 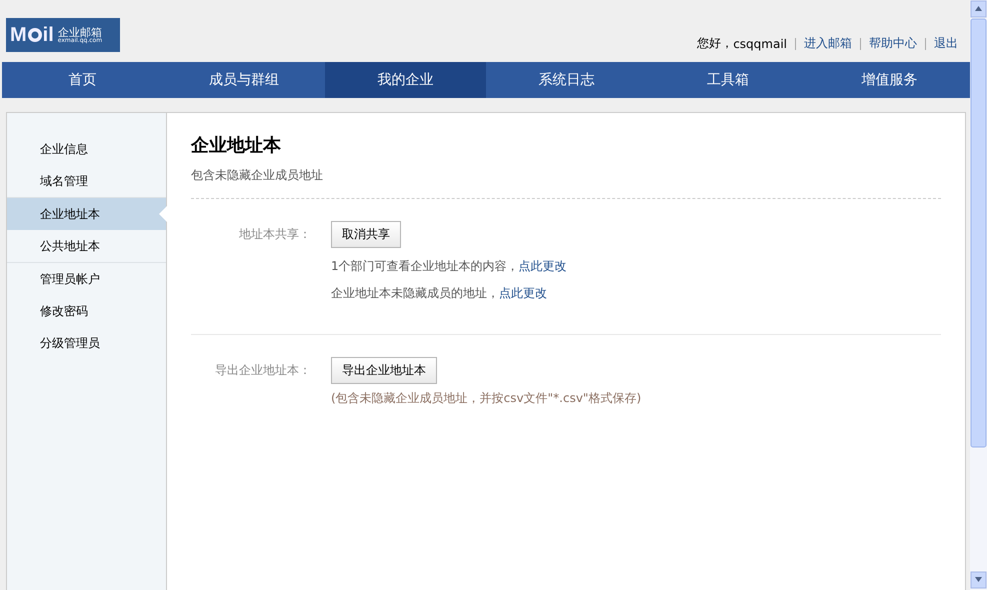 I want to click on sidebar-item: 企业地址本, so click(x=86, y=214).